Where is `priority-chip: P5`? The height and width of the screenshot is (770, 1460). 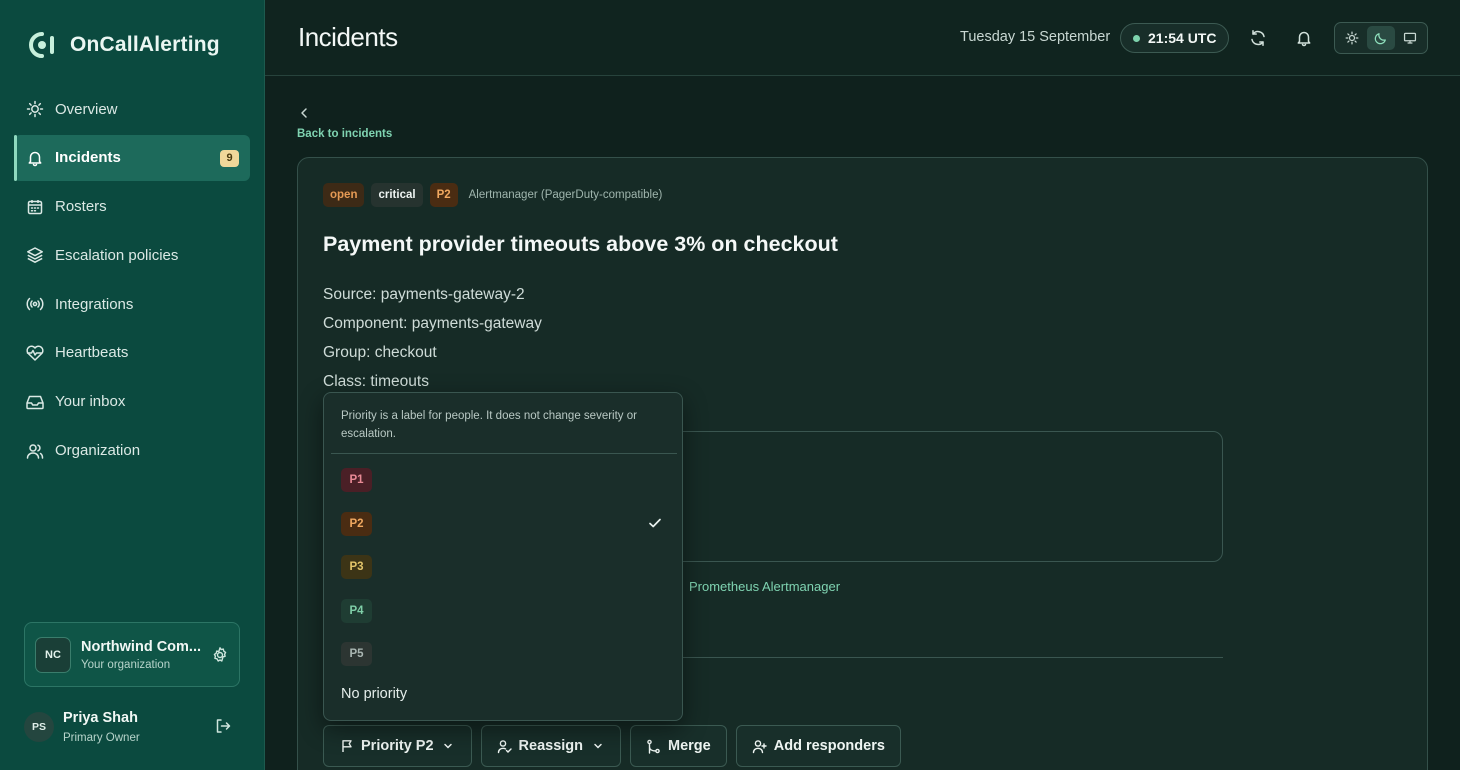 priority-chip: P5 is located at coordinates (356, 654).